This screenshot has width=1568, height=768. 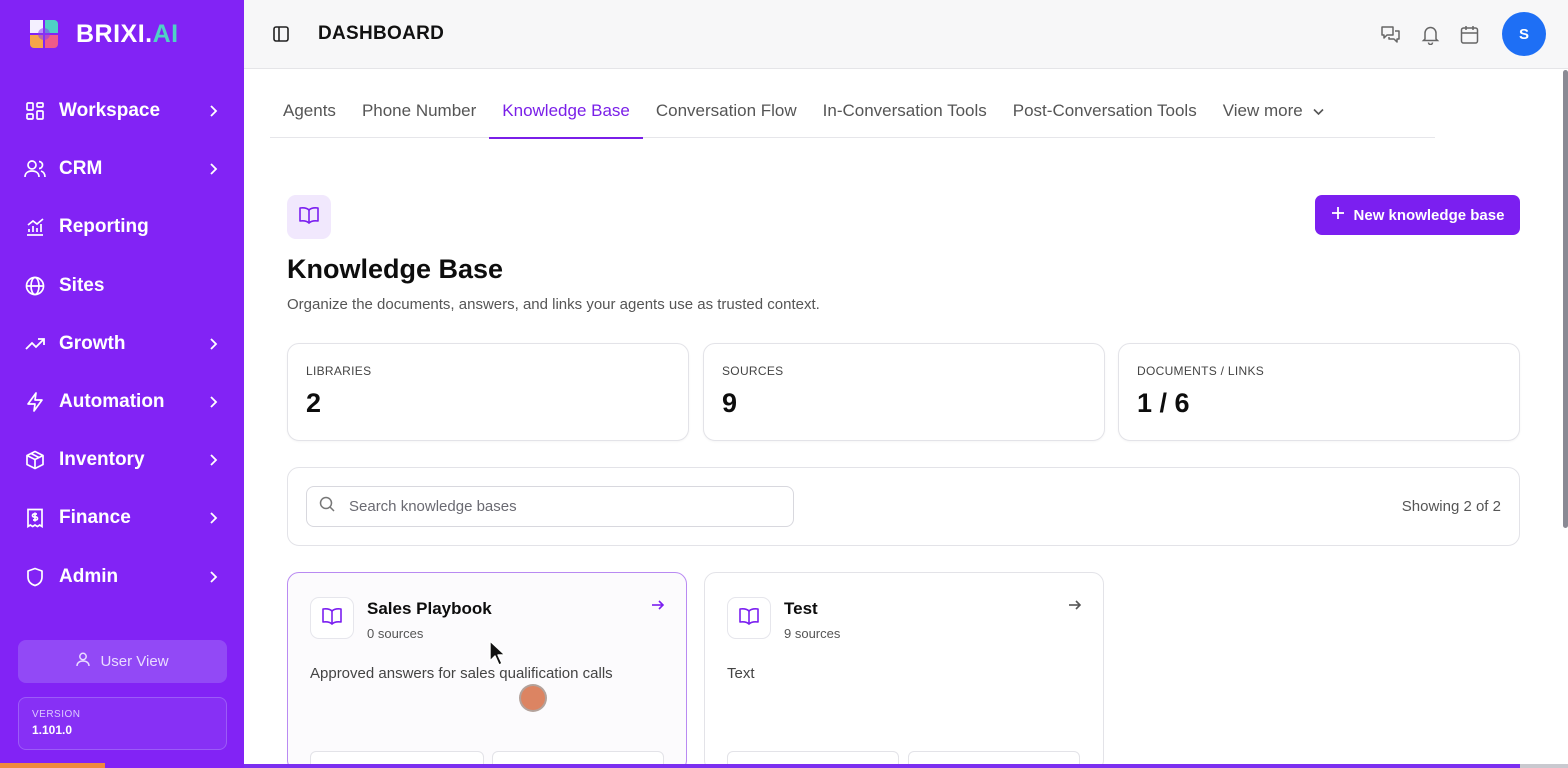 I want to click on sidebar-item-growth: Growth, so click(x=122, y=344).